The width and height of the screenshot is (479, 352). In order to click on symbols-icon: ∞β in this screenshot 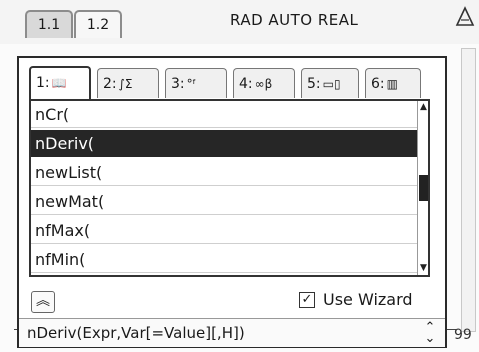, I will do `click(263, 84)`.